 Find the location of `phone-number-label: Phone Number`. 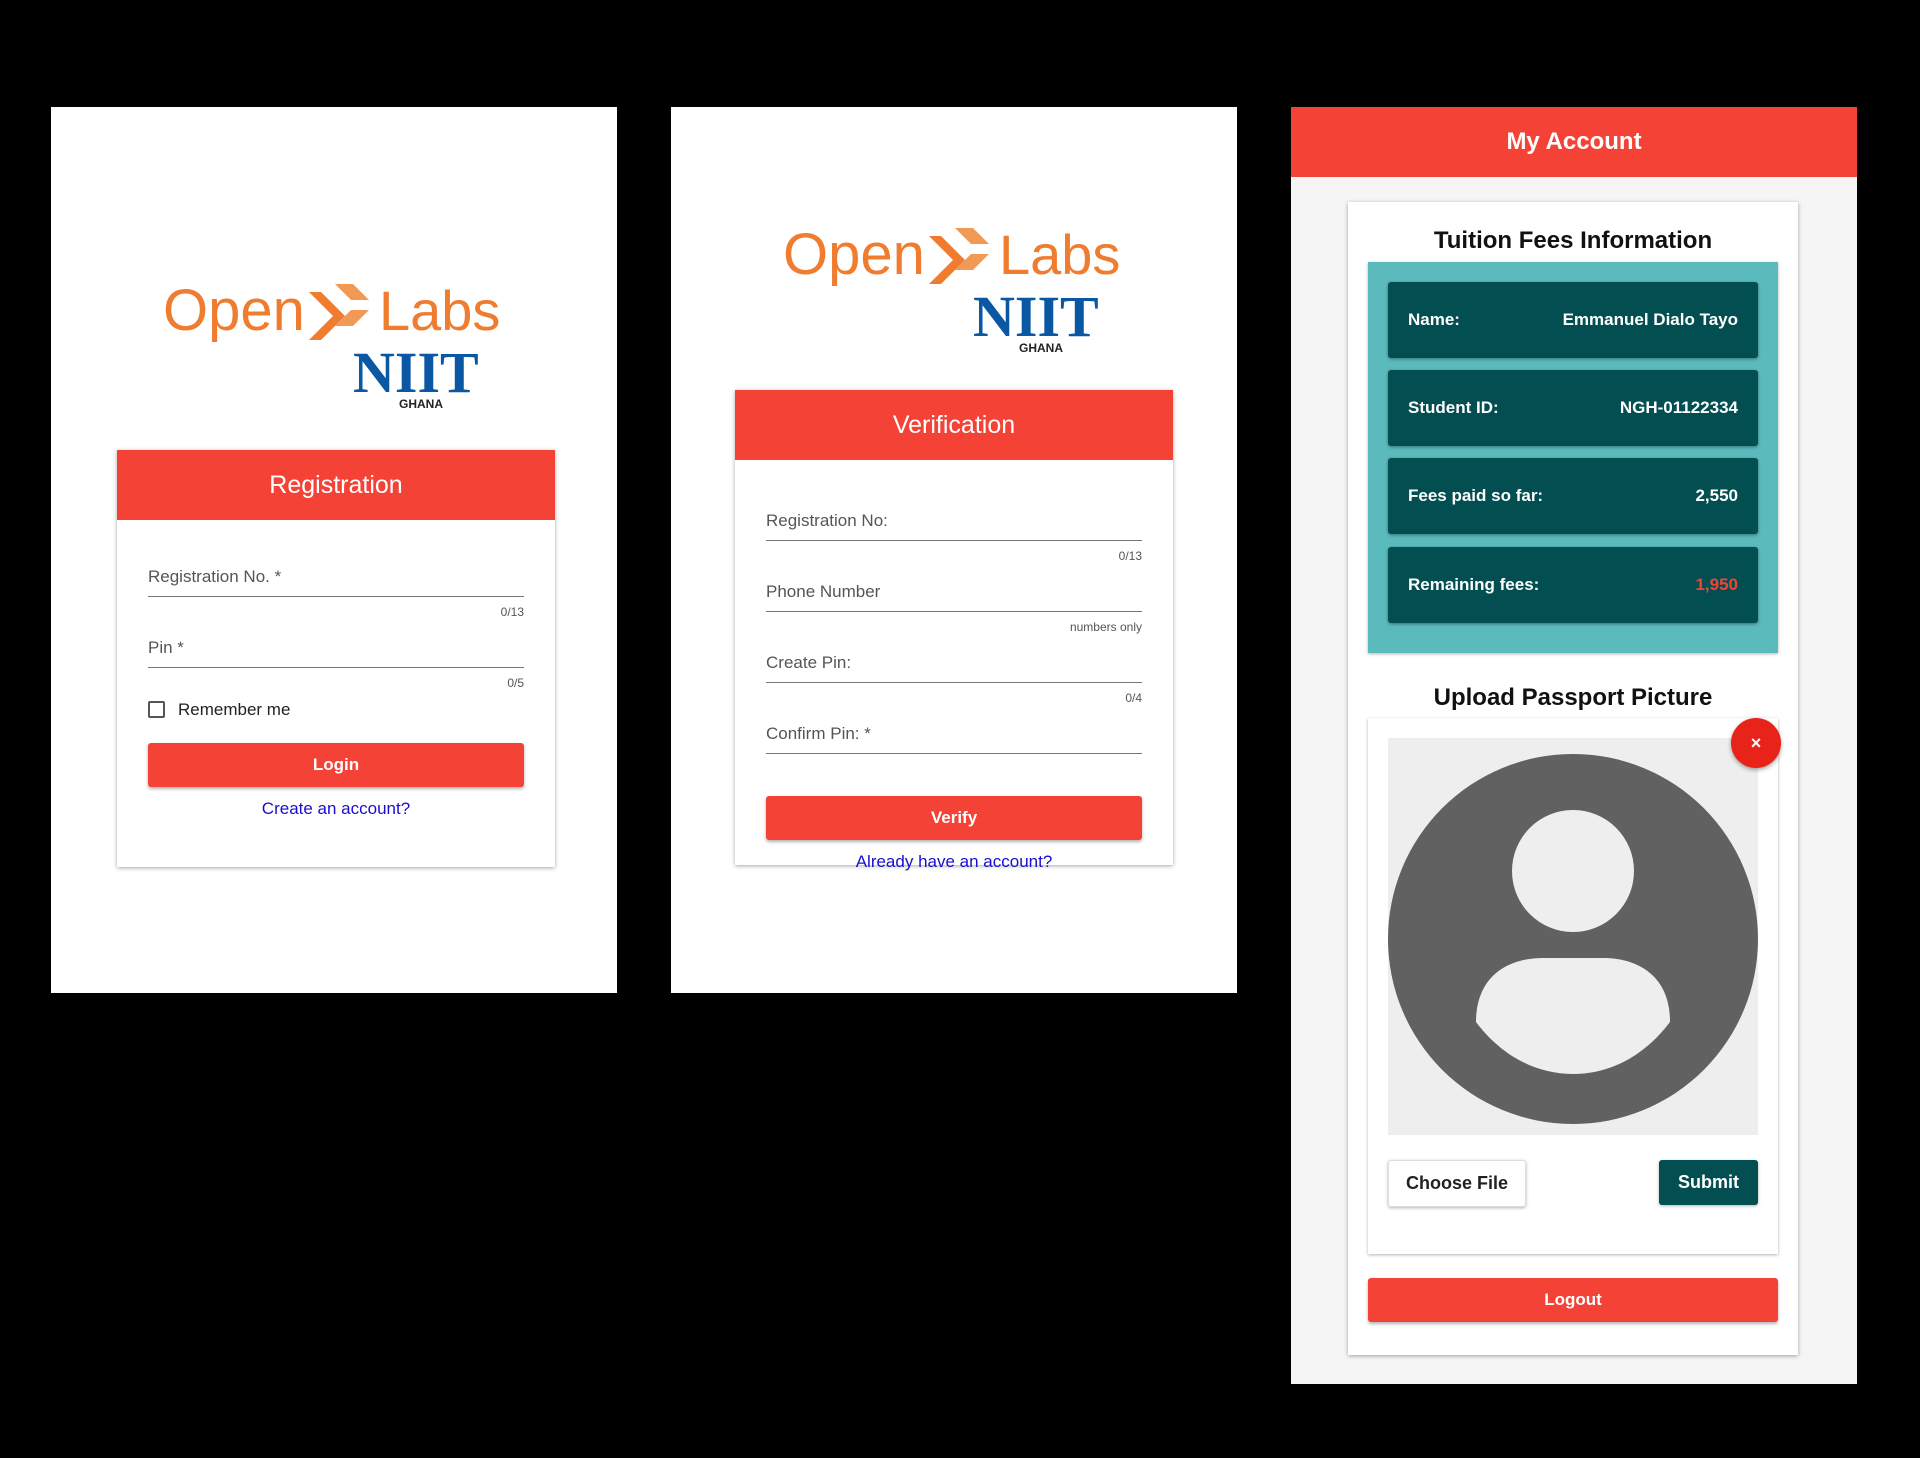

phone-number-label: Phone Number is located at coordinates (823, 591).